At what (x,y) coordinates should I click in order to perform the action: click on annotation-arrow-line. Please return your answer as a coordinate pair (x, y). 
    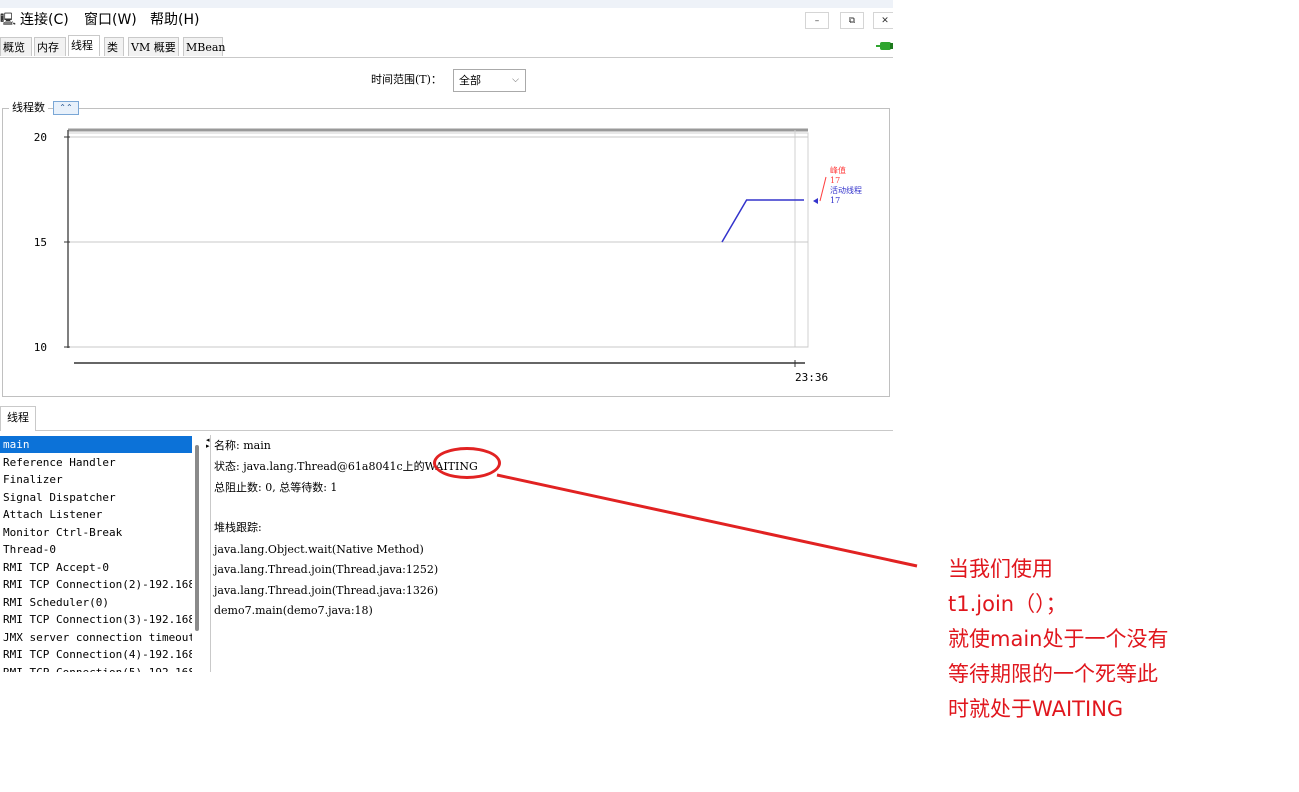
    Looking at the image, I should click on (707, 520).